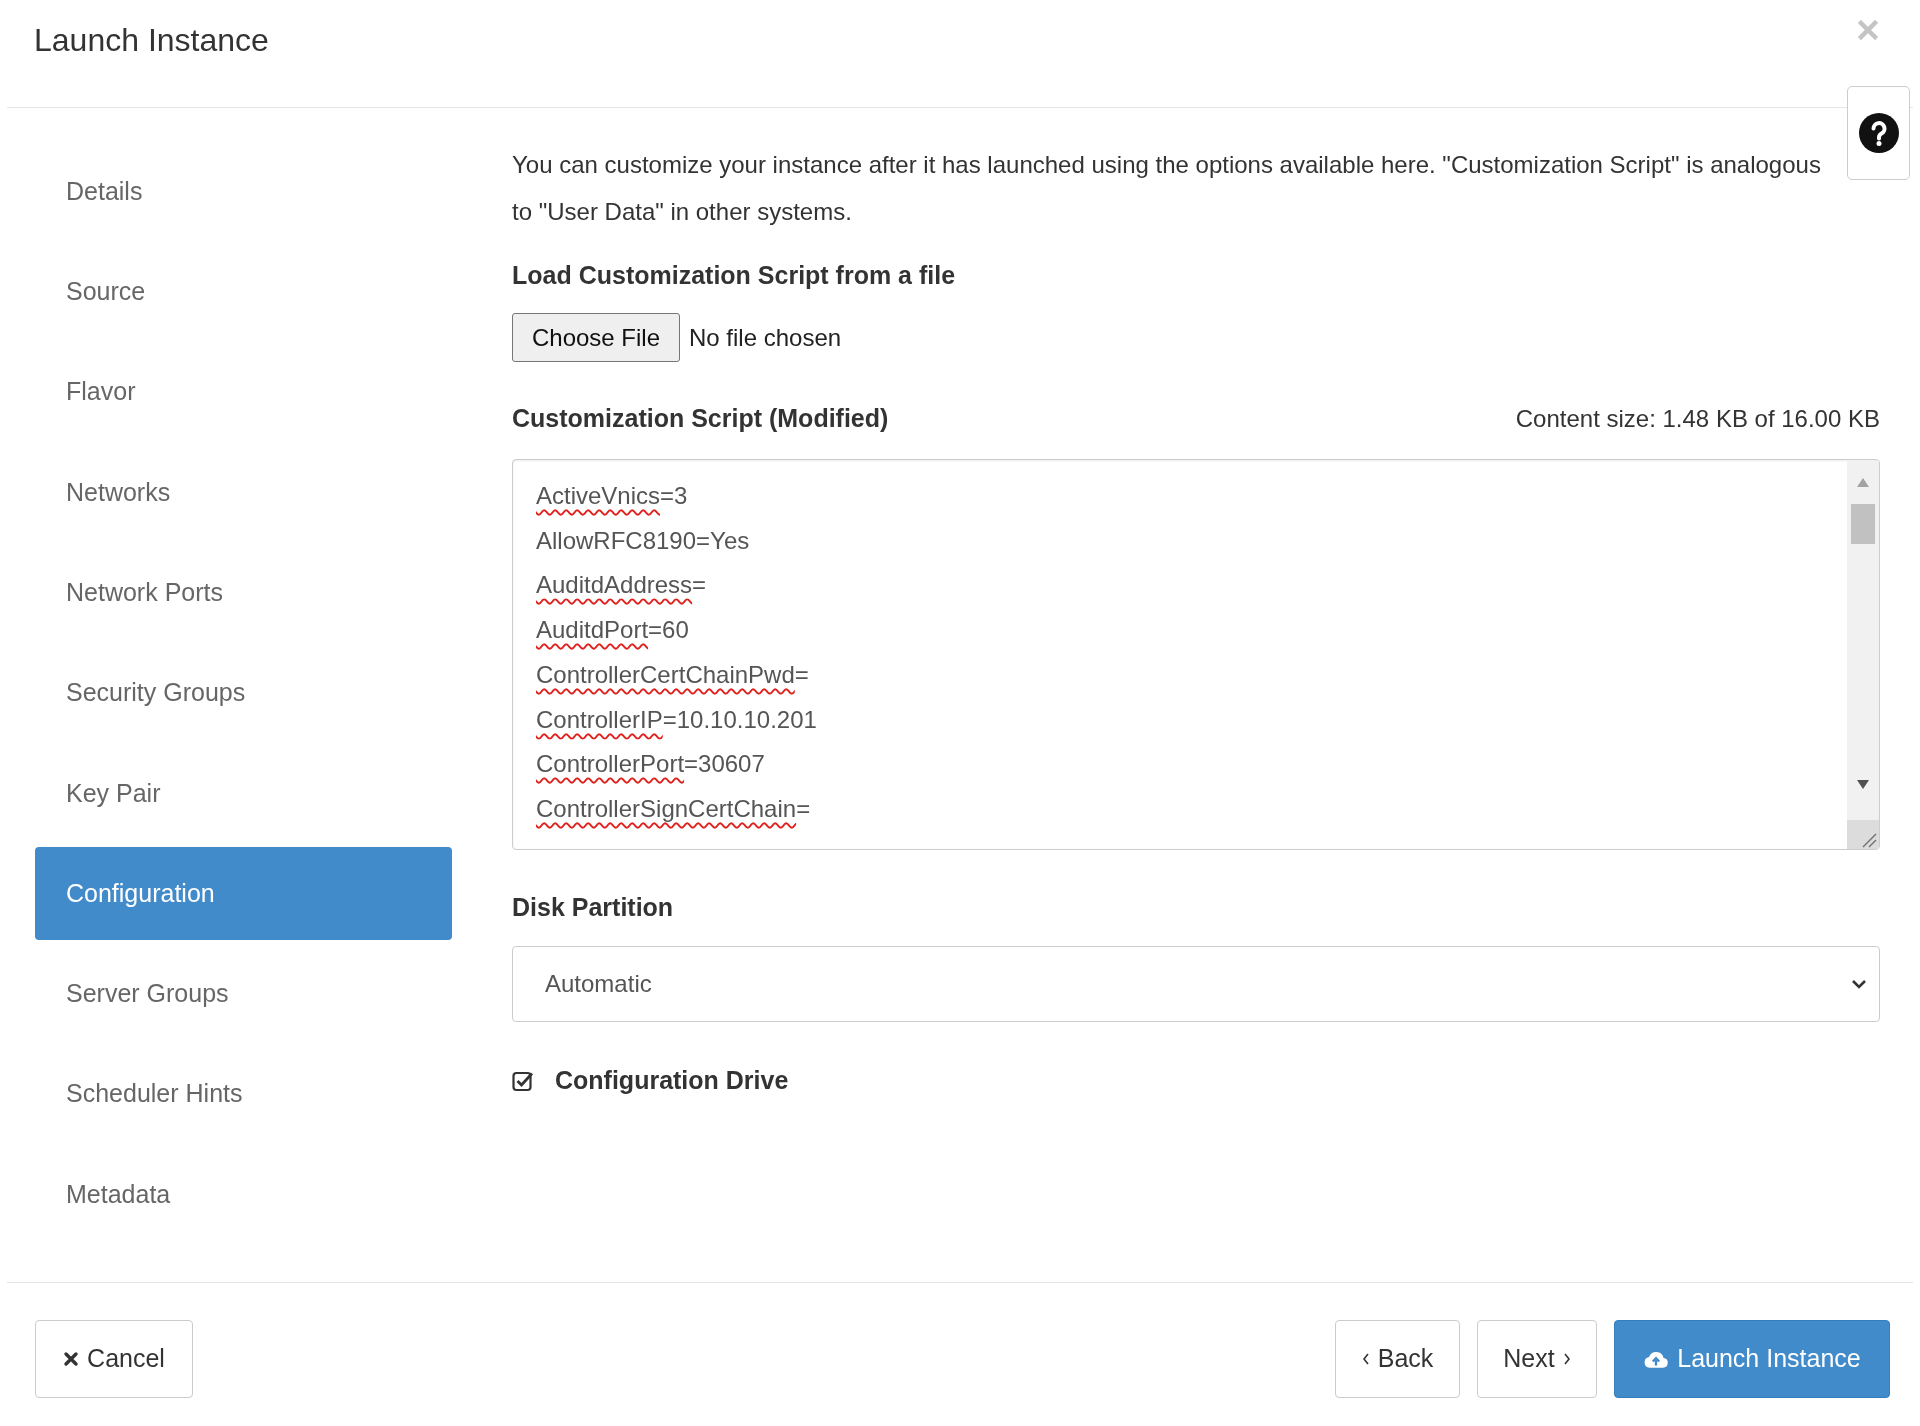 The height and width of the screenshot is (1426, 1920). What do you see at coordinates (1859, 984) in the screenshot?
I see `chevron-down-icon` at bounding box center [1859, 984].